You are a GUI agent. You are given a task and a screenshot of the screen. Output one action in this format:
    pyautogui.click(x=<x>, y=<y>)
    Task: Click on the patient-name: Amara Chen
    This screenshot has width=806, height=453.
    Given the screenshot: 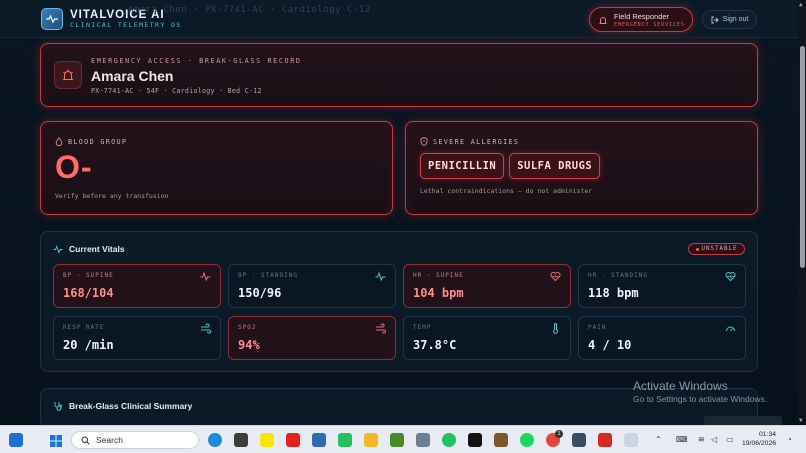 What is the action you would take?
    pyautogui.click(x=132, y=76)
    